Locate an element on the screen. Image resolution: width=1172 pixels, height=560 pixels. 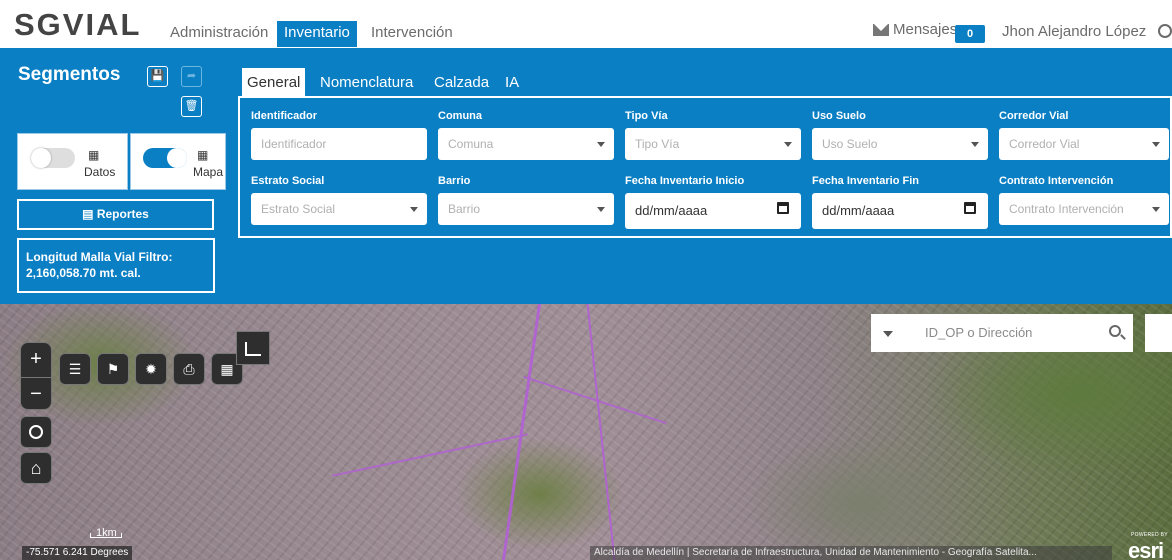
fecha-fin-input: dd/mm/aaaa is located at coordinates (900, 211).